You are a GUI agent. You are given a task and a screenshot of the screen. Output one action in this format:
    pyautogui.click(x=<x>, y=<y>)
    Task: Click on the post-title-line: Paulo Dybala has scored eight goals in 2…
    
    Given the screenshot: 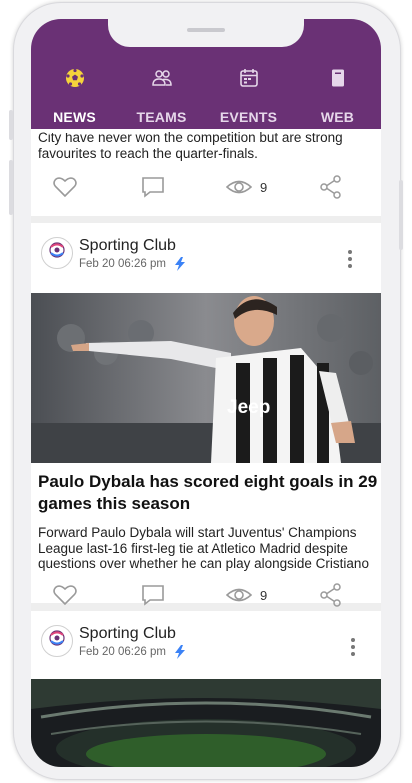 What is the action you would take?
    pyautogui.click(x=207, y=482)
    